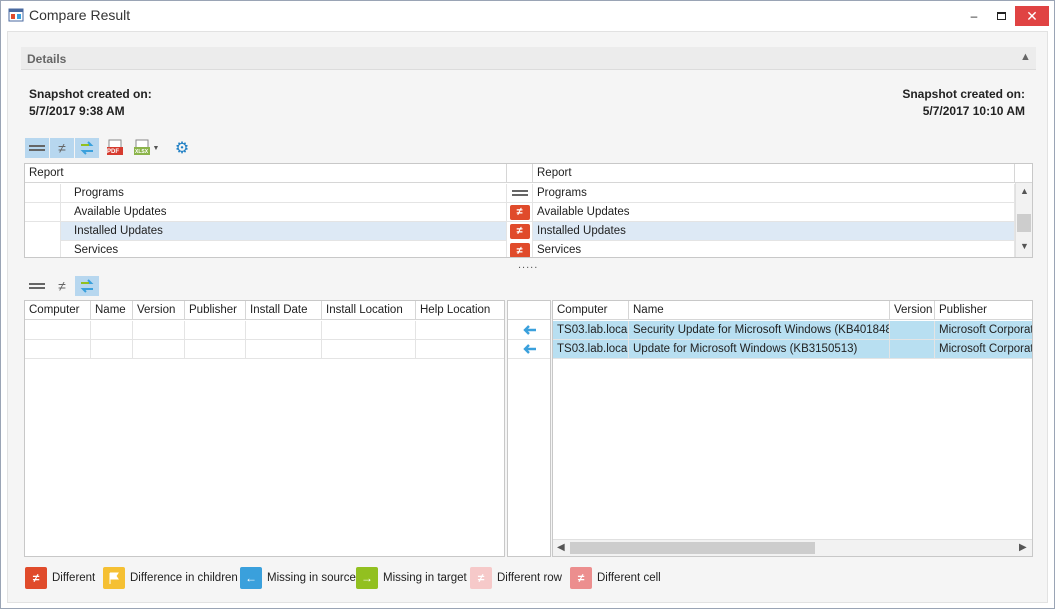 This screenshot has height=609, width=1055. What do you see at coordinates (113, 152) in the screenshot?
I see `pdf-icon-text: PDF` at bounding box center [113, 152].